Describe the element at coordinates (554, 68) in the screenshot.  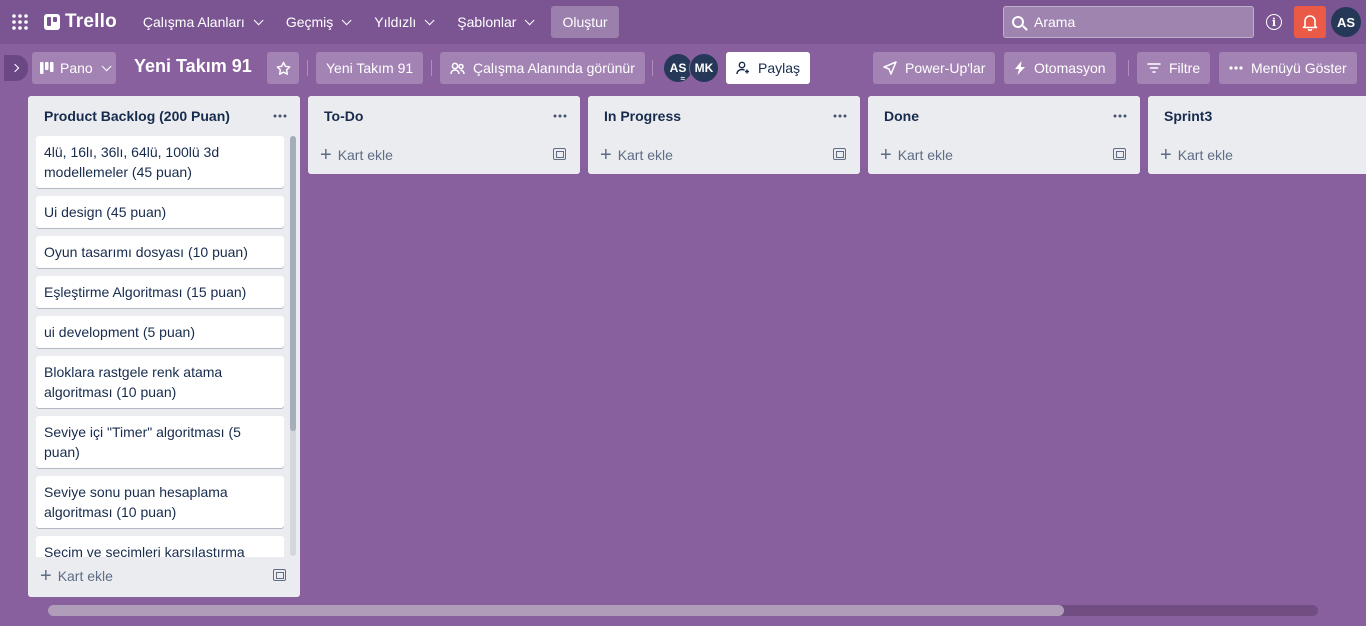
I see `visibility-label: Çalışma Alanında görünür` at that location.